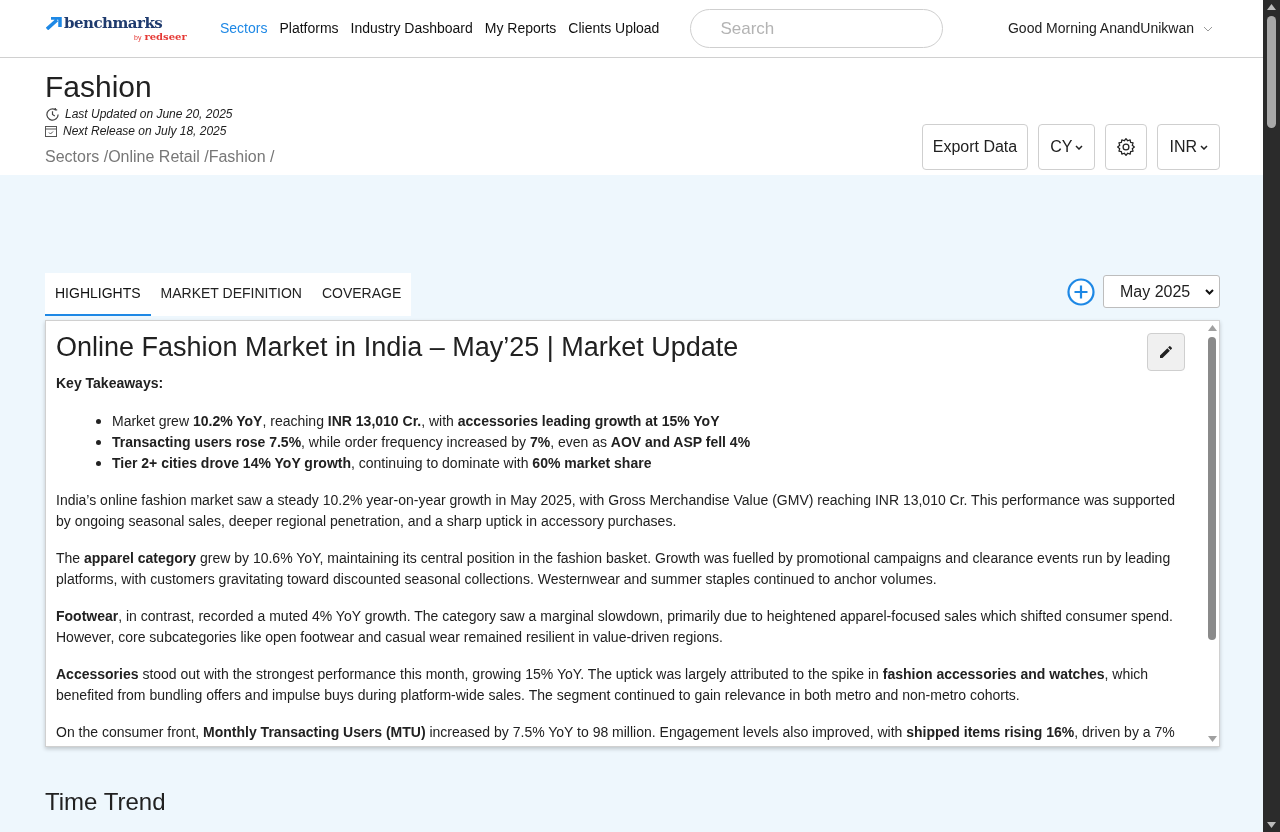 The height and width of the screenshot is (832, 1280). What do you see at coordinates (160, 157) in the screenshot?
I see `breadcrumb: Sectors /Online Retail /Fashion /` at bounding box center [160, 157].